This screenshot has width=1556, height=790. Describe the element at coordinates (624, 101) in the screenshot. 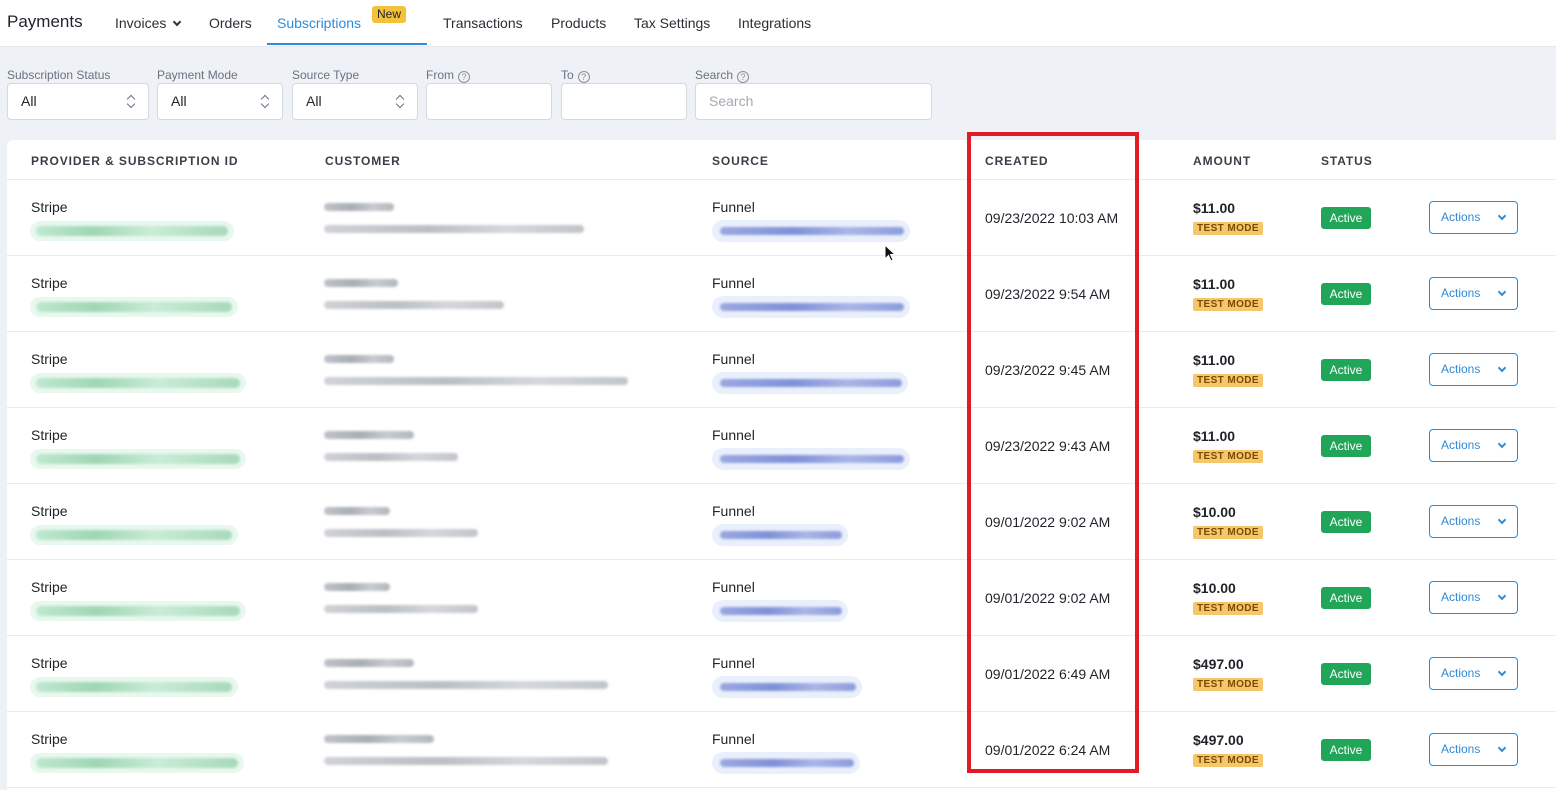

I see `to-date-input` at that location.